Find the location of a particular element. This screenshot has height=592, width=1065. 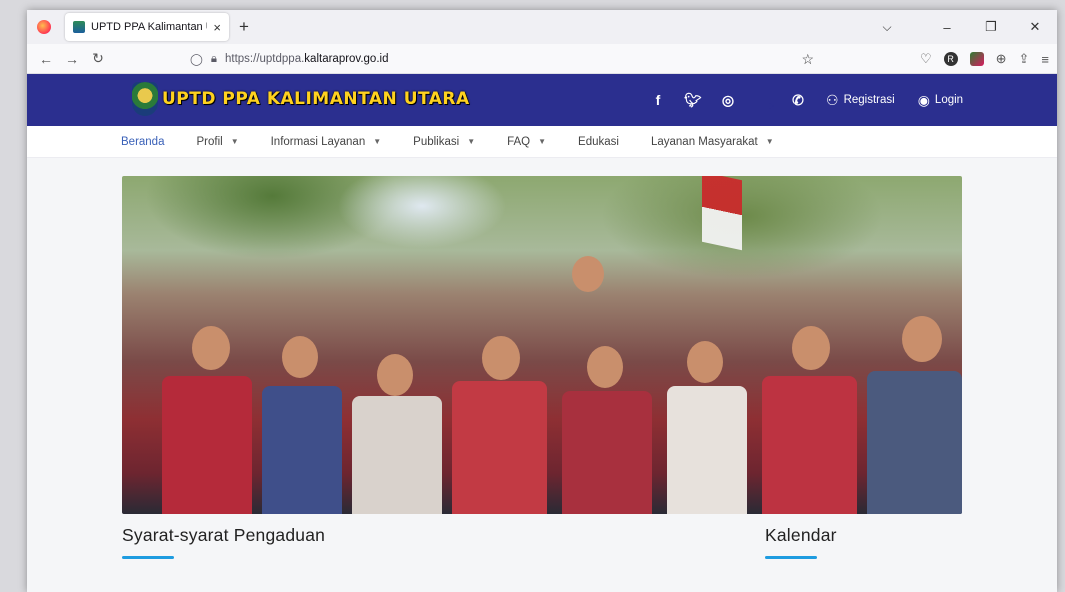

register-link: ⚇ Registrasi is located at coordinates (860, 100).